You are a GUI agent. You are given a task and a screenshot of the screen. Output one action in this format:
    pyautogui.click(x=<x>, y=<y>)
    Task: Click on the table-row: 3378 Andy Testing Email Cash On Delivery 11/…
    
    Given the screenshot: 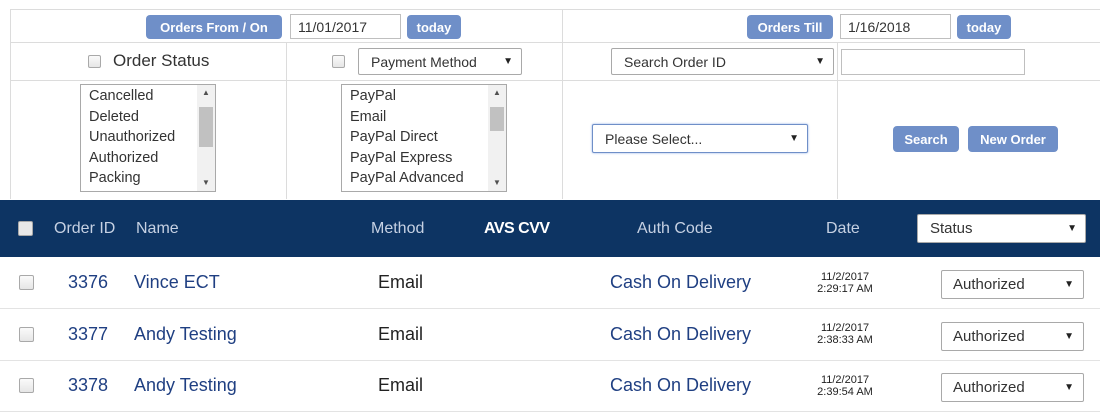 What is the action you would take?
    pyautogui.click(x=550, y=386)
    